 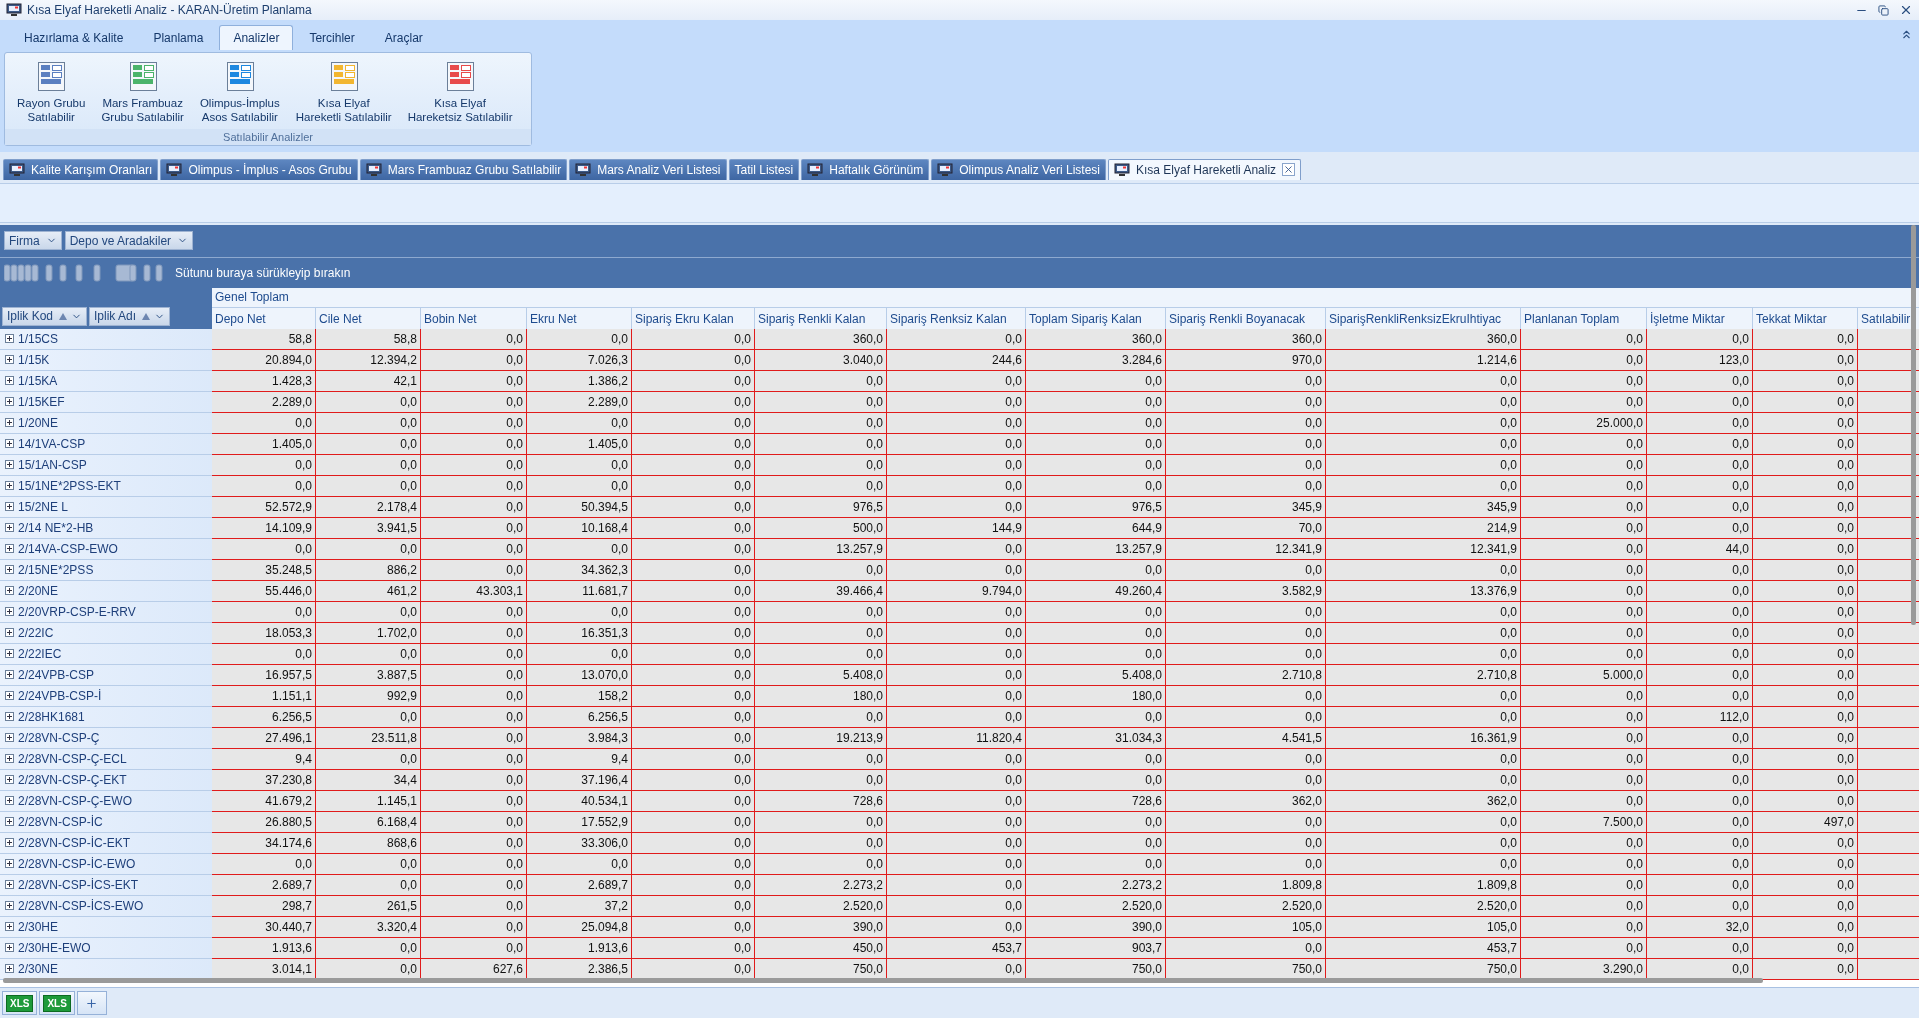 I want to click on collapse-ribbon-icon, so click(x=1906, y=34).